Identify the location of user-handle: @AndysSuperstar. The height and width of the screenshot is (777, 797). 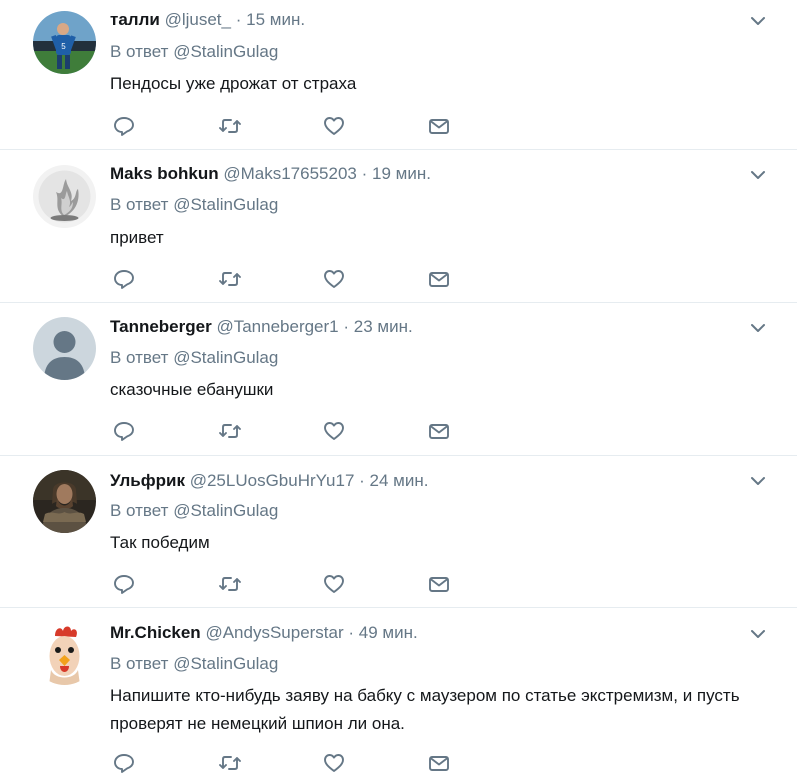
(274, 632).